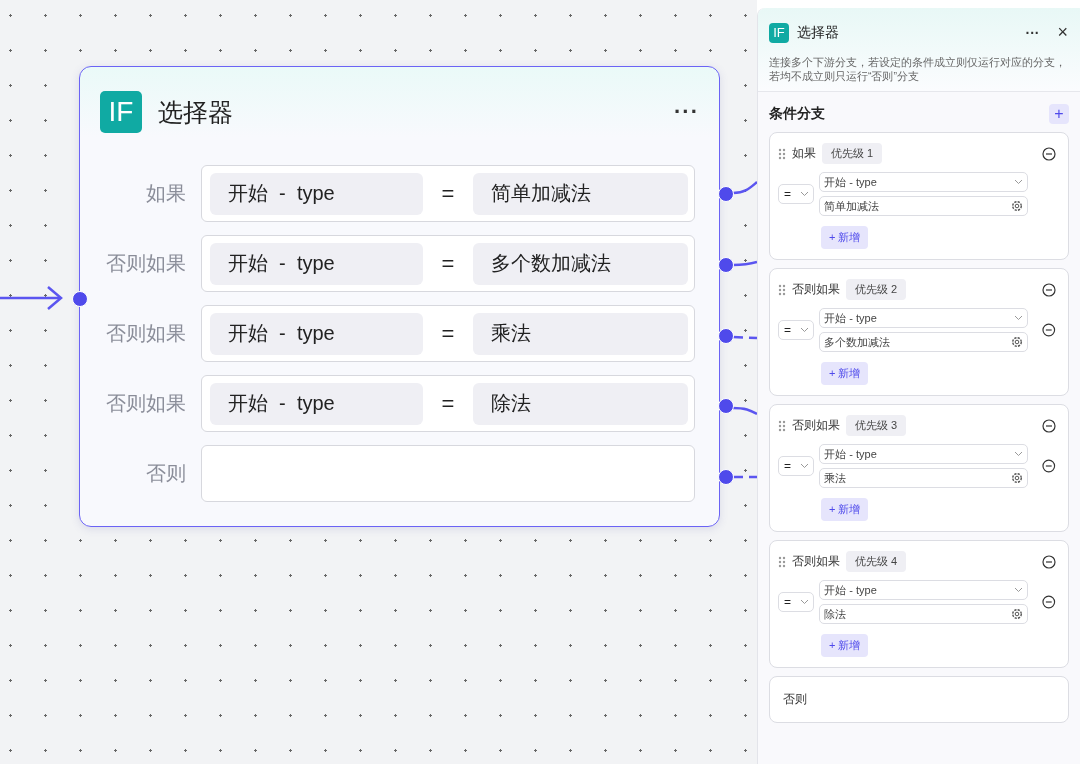 Image resolution: width=1080 pixels, height=764 pixels. What do you see at coordinates (876, 561) in the screenshot?
I see `priority-tag: 优先级 4` at bounding box center [876, 561].